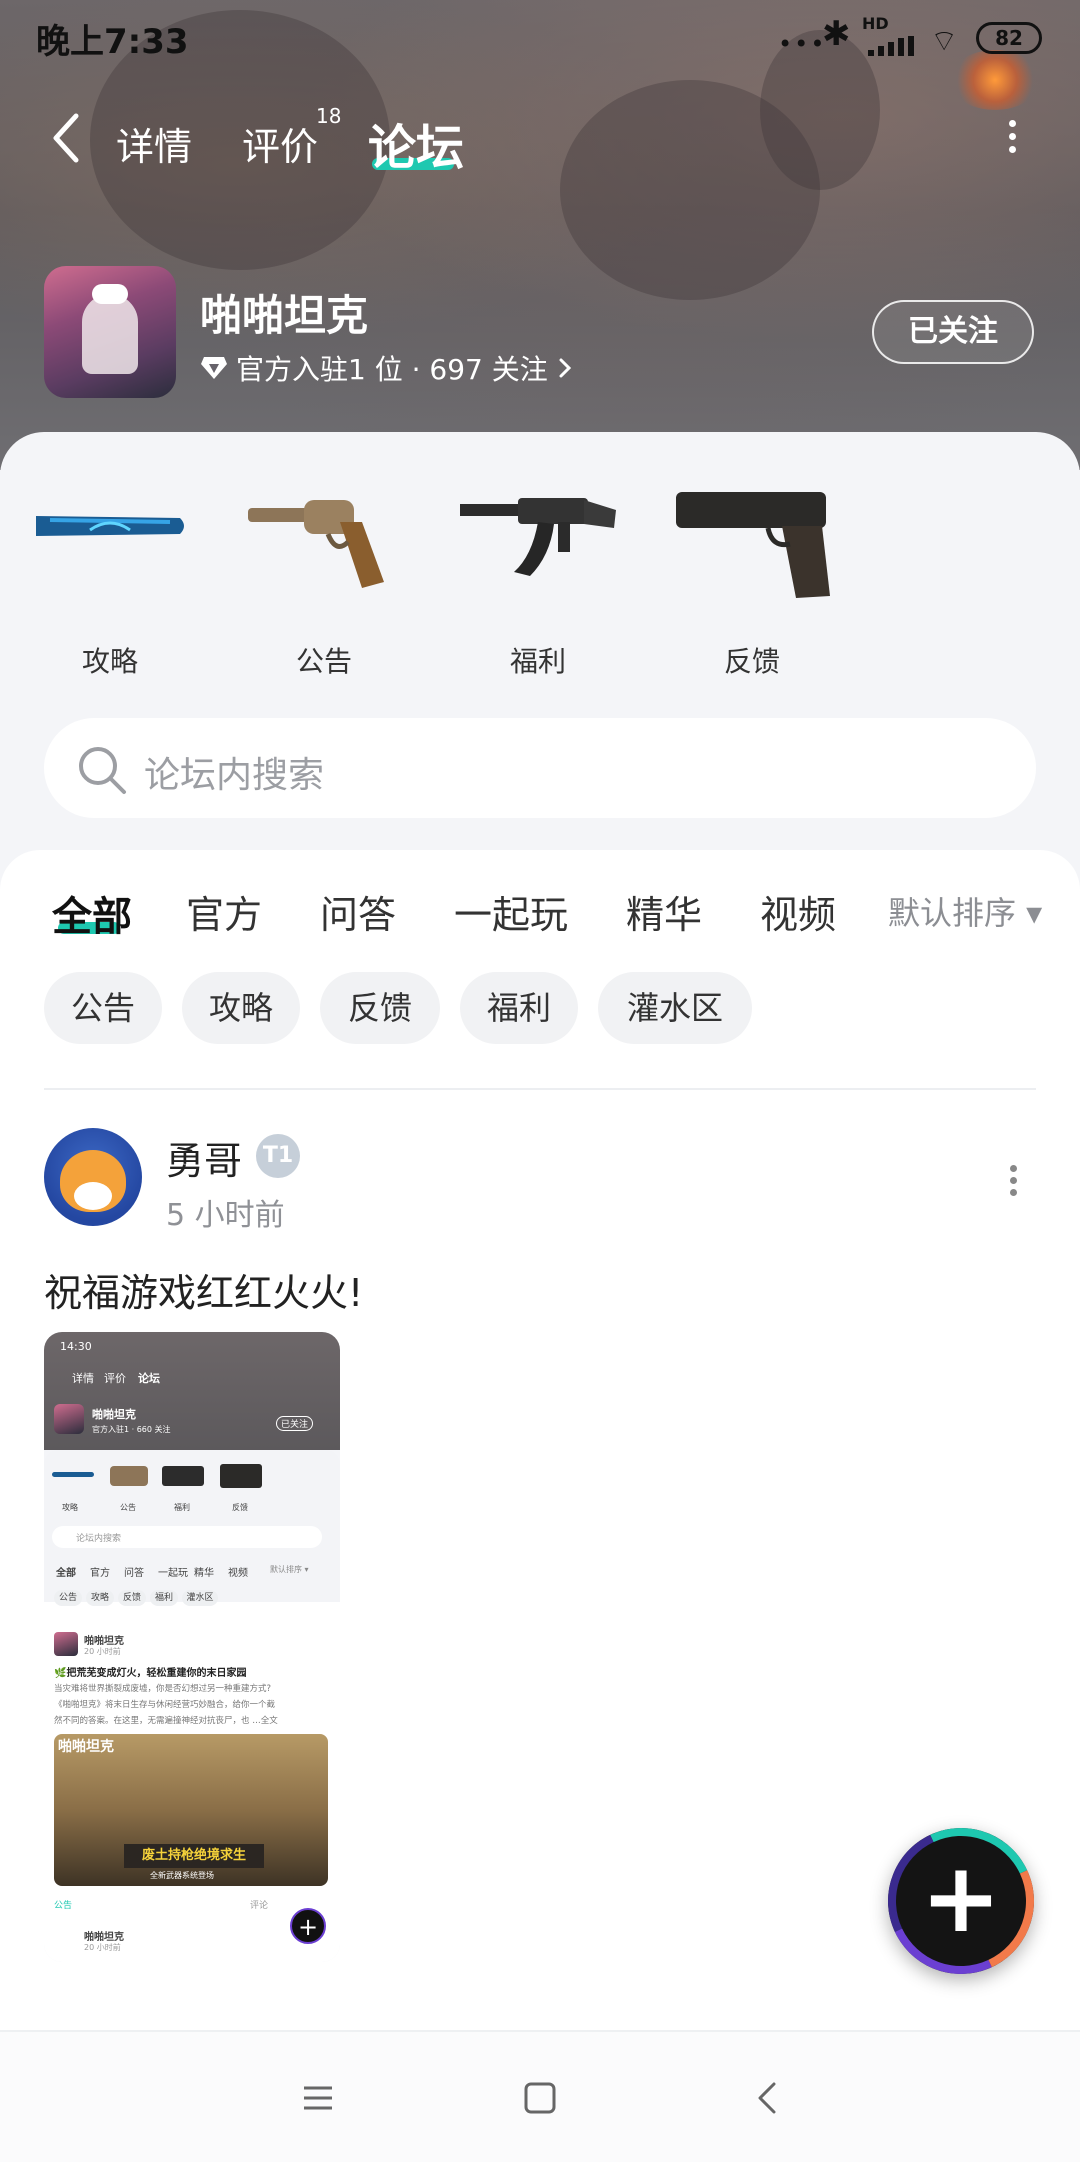  What do you see at coordinates (1009, 38) in the screenshot?
I see `battery-icon: 82` at bounding box center [1009, 38].